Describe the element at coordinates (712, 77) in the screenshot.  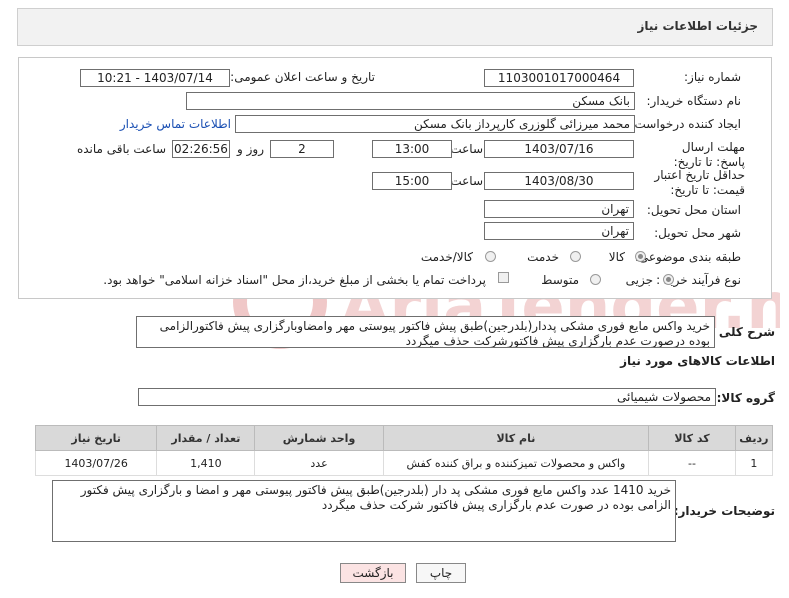
I see `need-number-label: شماره نیاز:` at that location.